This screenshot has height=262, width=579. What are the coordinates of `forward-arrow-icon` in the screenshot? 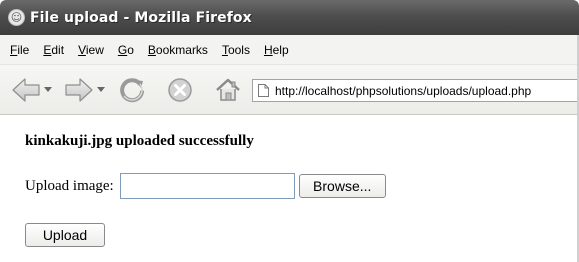 It's located at (79, 90).